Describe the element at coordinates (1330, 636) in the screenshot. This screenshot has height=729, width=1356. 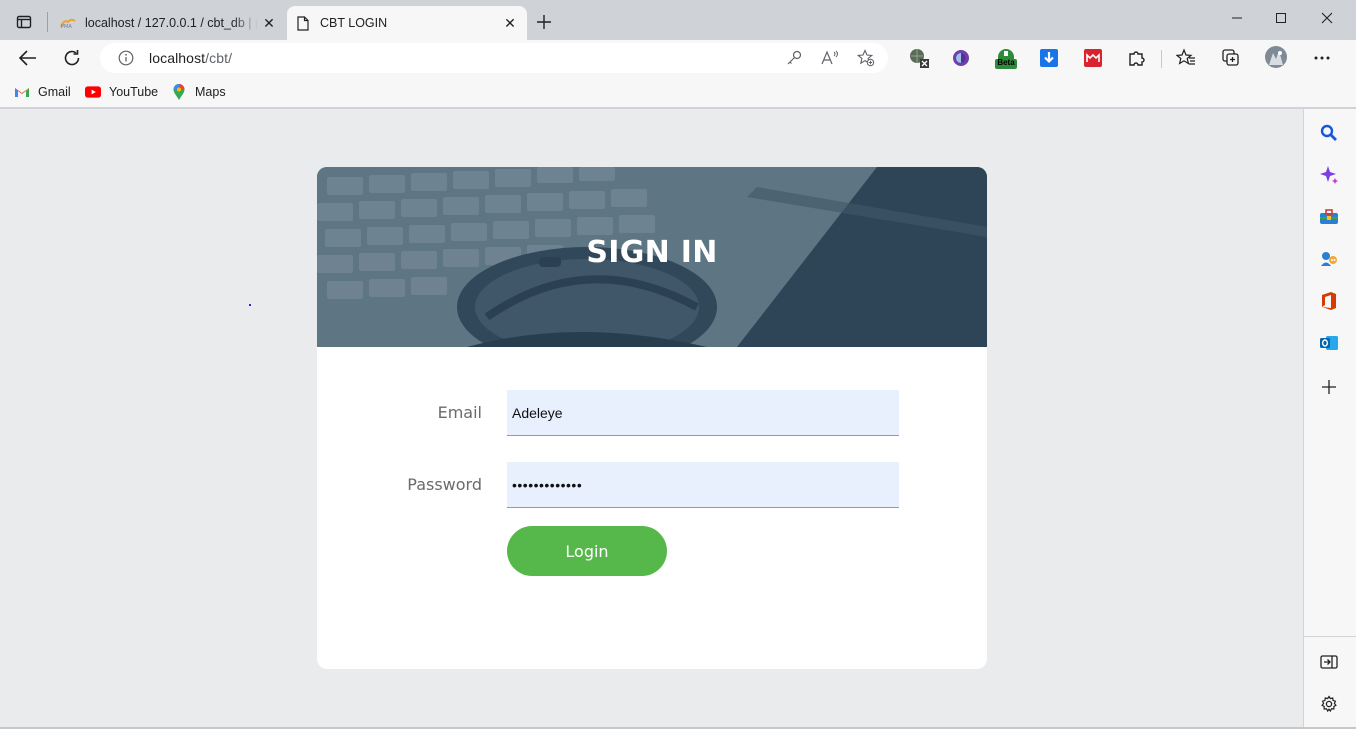
I see `sidebar-separator` at that location.